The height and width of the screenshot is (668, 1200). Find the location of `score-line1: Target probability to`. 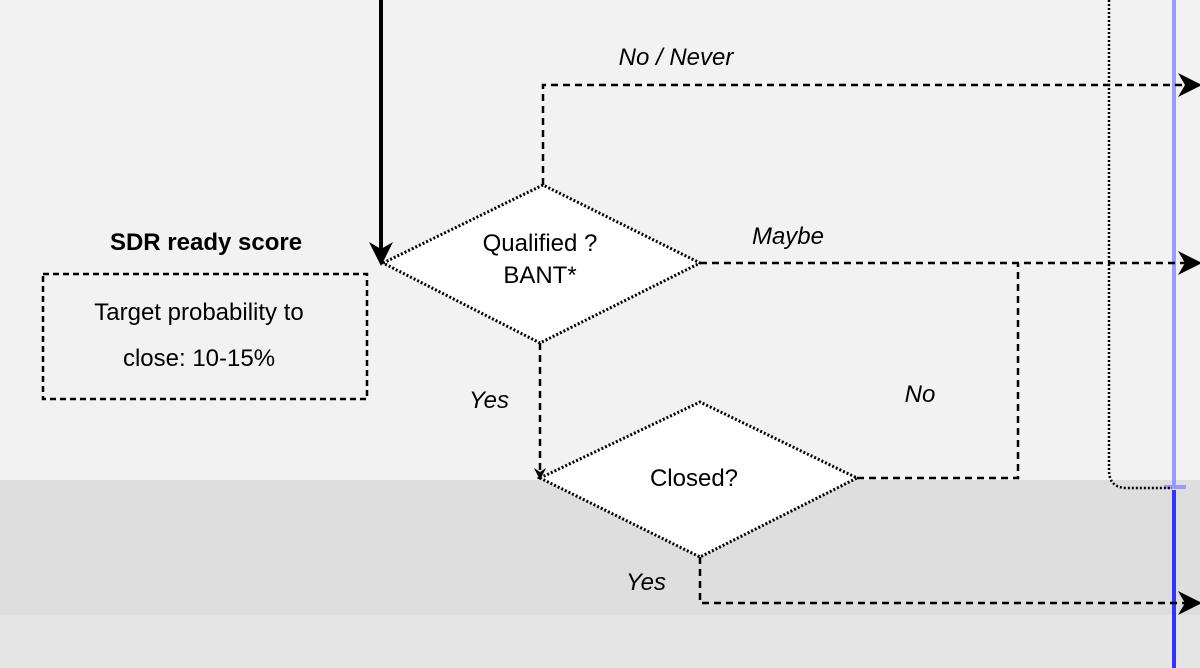

score-line1: Target probability to is located at coordinates (198, 312).